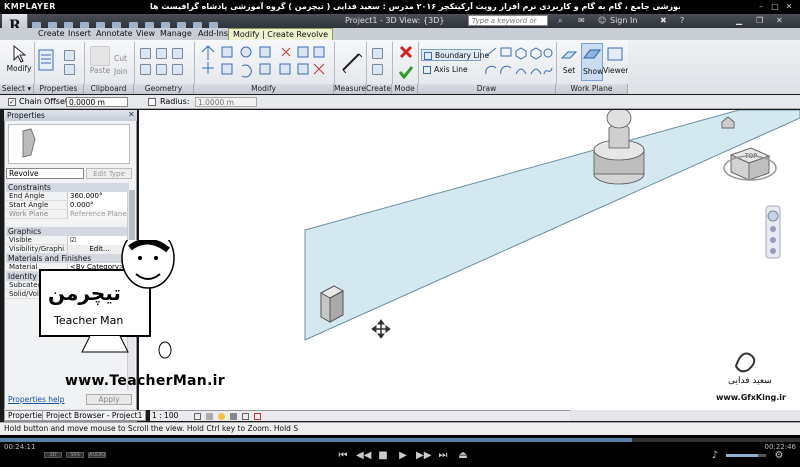 This screenshot has height=467, width=800. What do you see at coordinates (152, 102) in the screenshot?
I see `radius-checkbox` at bounding box center [152, 102].